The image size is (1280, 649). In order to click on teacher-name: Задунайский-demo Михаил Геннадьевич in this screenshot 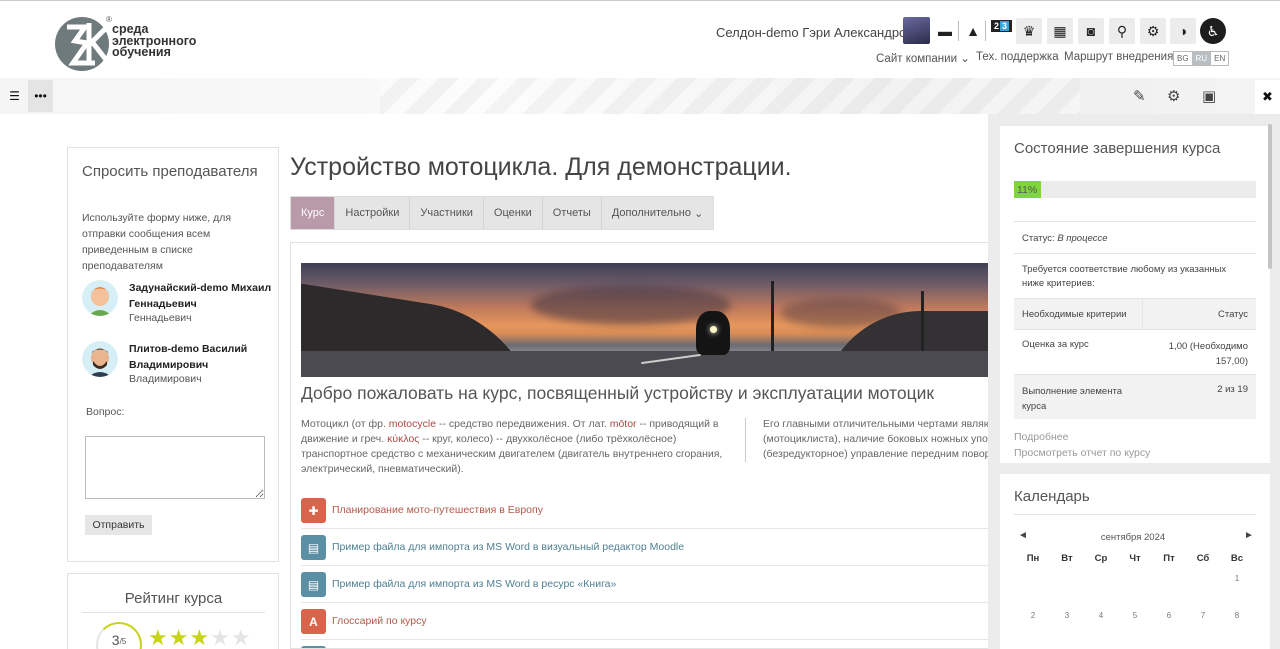, I will do `click(200, 296)`.